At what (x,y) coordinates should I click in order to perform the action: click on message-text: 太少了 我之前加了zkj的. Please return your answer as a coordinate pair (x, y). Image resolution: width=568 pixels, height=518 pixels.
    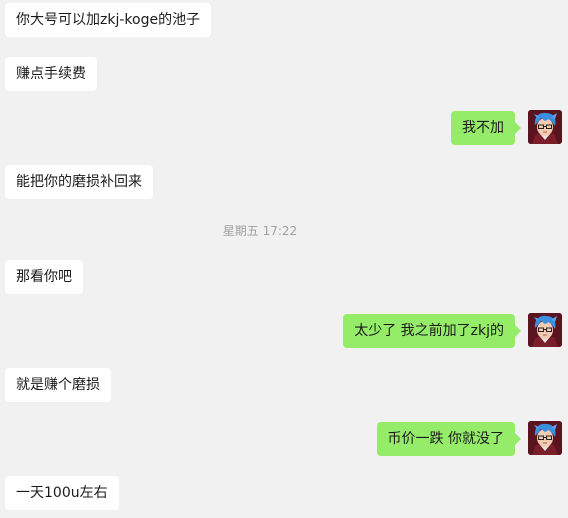
    Looking at the image, I should click on (429, 331).